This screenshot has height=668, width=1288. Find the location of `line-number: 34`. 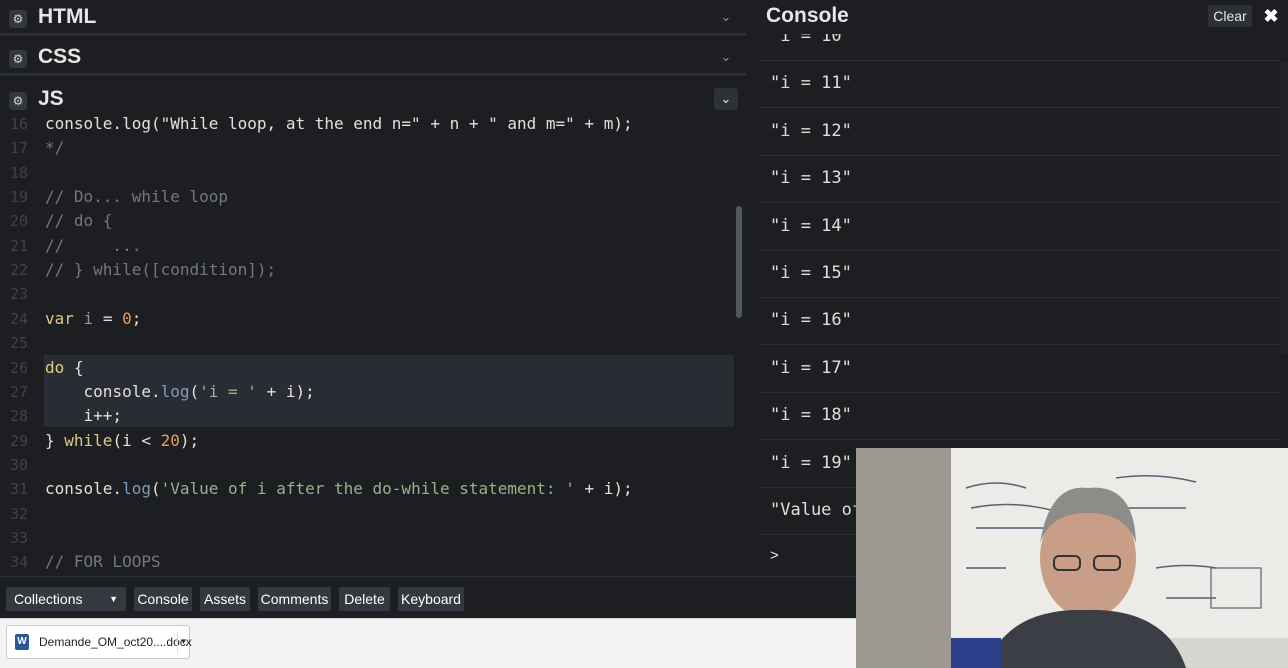

line-number: 34 is located at coordinates (18, 562).